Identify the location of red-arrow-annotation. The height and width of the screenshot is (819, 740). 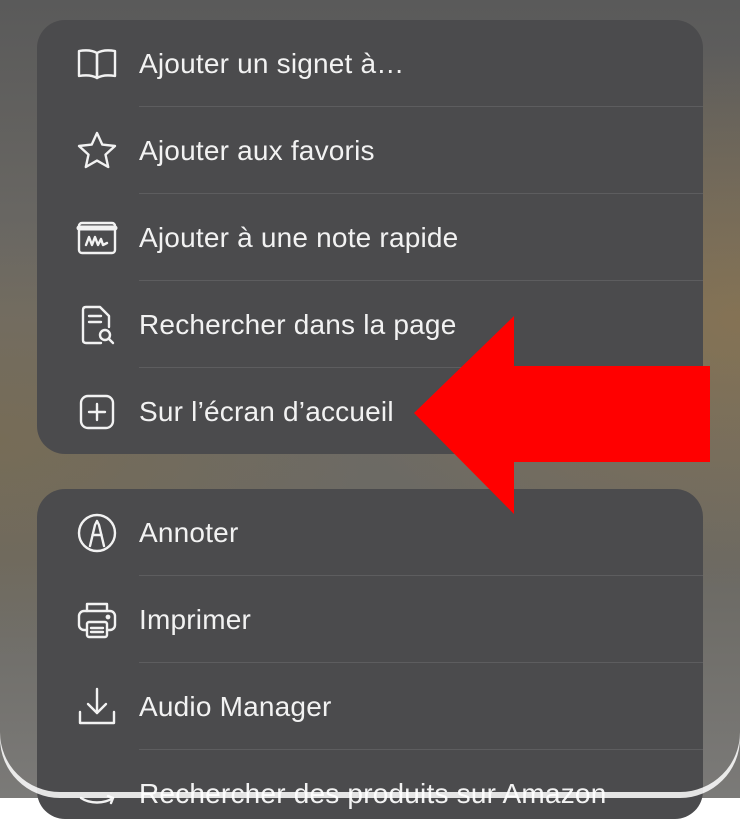
(562, 415).